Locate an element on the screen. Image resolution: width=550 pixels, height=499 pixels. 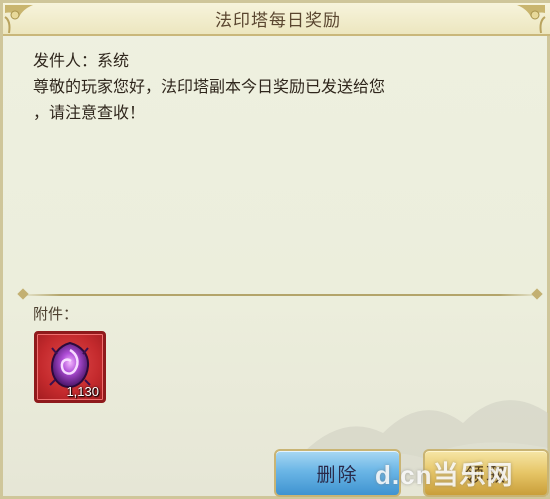
site-watermark: d.cn当乐网 is located at coordinates (444, 475).